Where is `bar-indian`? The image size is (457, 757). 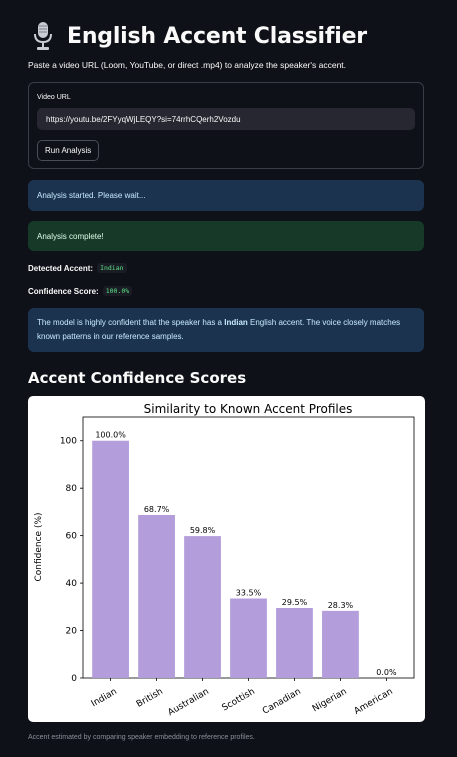 bar-indian is located at coordinates (110, 559).